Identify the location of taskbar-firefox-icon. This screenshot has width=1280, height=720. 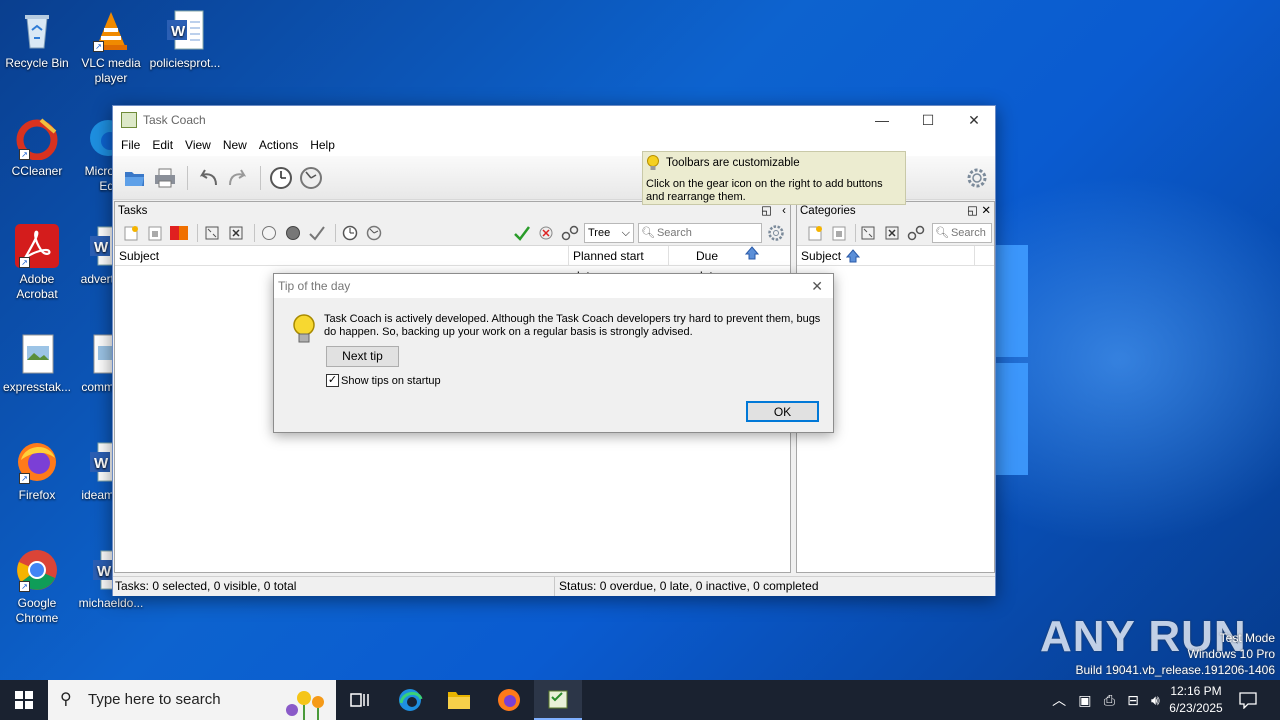
(509, 700).